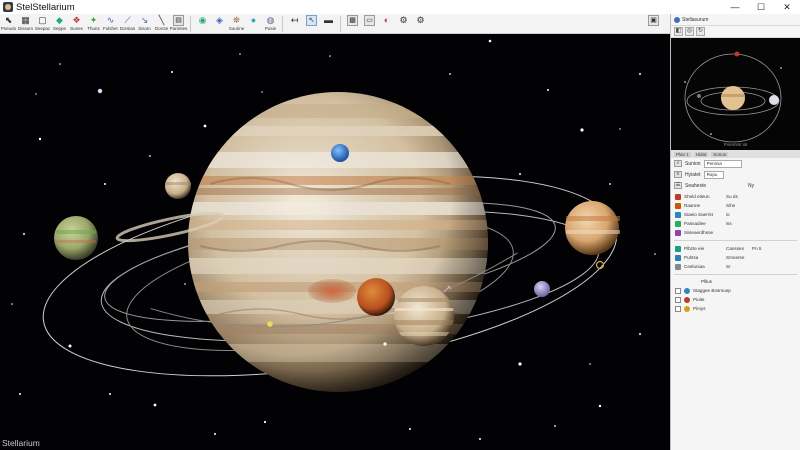 This screenshot has height=450, width=800. What do you see at coordinates (424, 316) in the screenshot?
I see `banded-planet` at bounding box center [424, 316].